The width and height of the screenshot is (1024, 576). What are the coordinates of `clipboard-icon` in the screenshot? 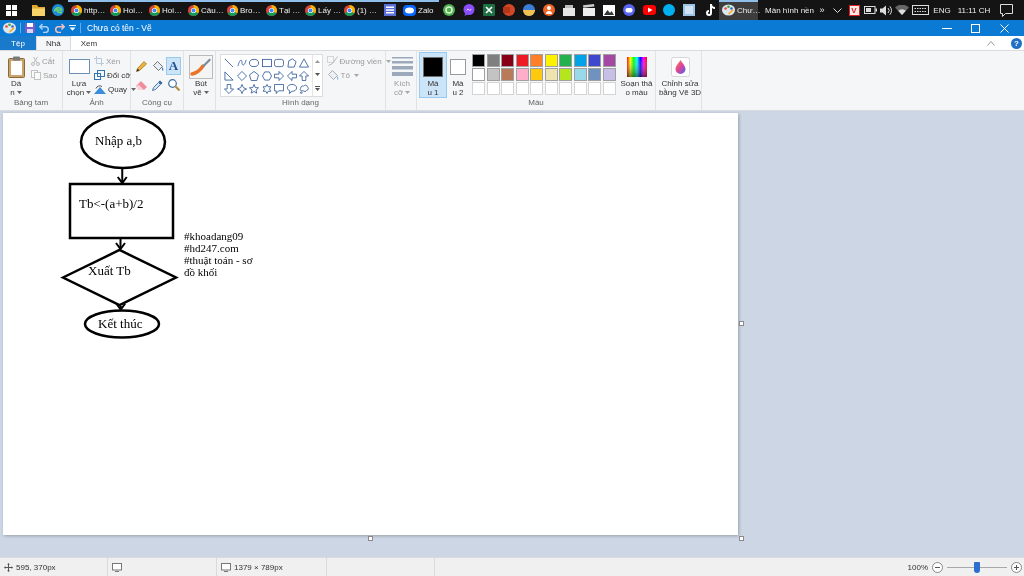 It's located at (16, 66).